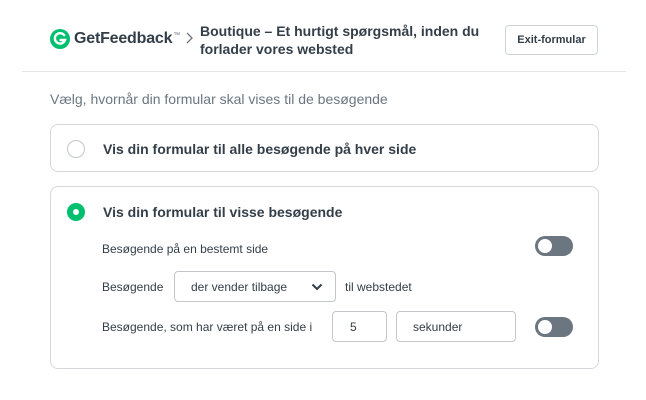 The image size is (646, 400). What do you see at coordinates (76, 149) in the screenshot?
I see `radio-all-visitors` at bounding box center [76, 149].